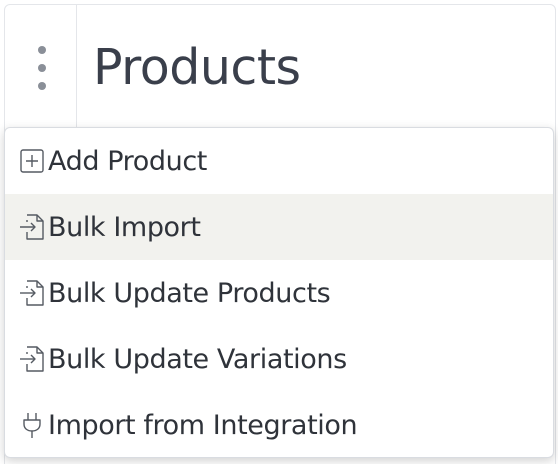 Image resolution: width=558 pixels, height=464 pixels. What do you see at coordinates (127, 161) in the screenshot?
I see `menu-item-label: Add Product` at bounding box center [127, 161].